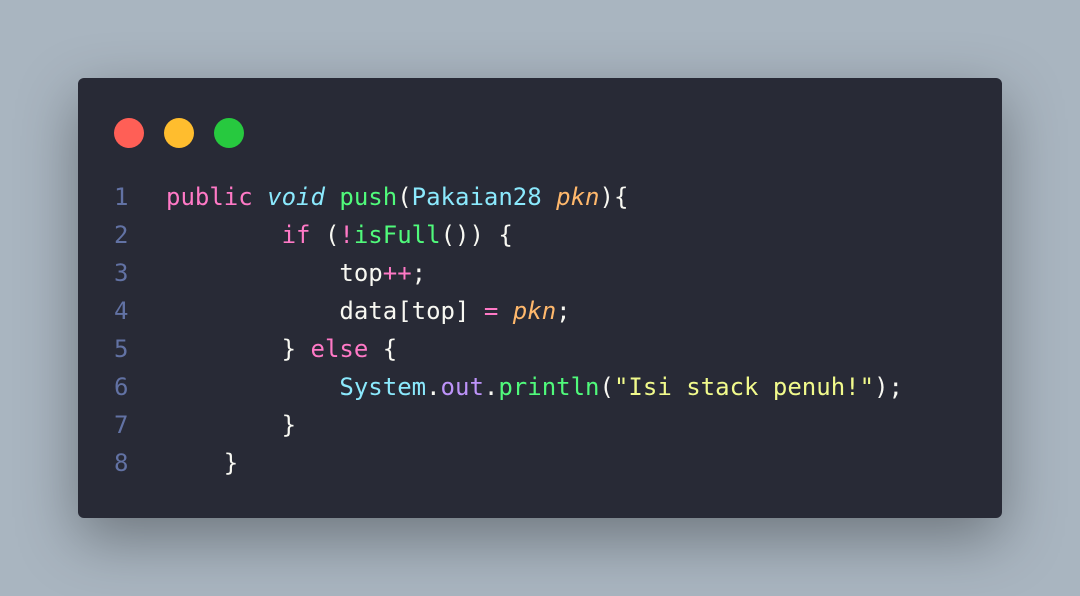 The height and width of the screenshot is (596, 1080). Describe the element at coordinates (121, 387) in the screenshot. I see `line-number: 6` at that location.